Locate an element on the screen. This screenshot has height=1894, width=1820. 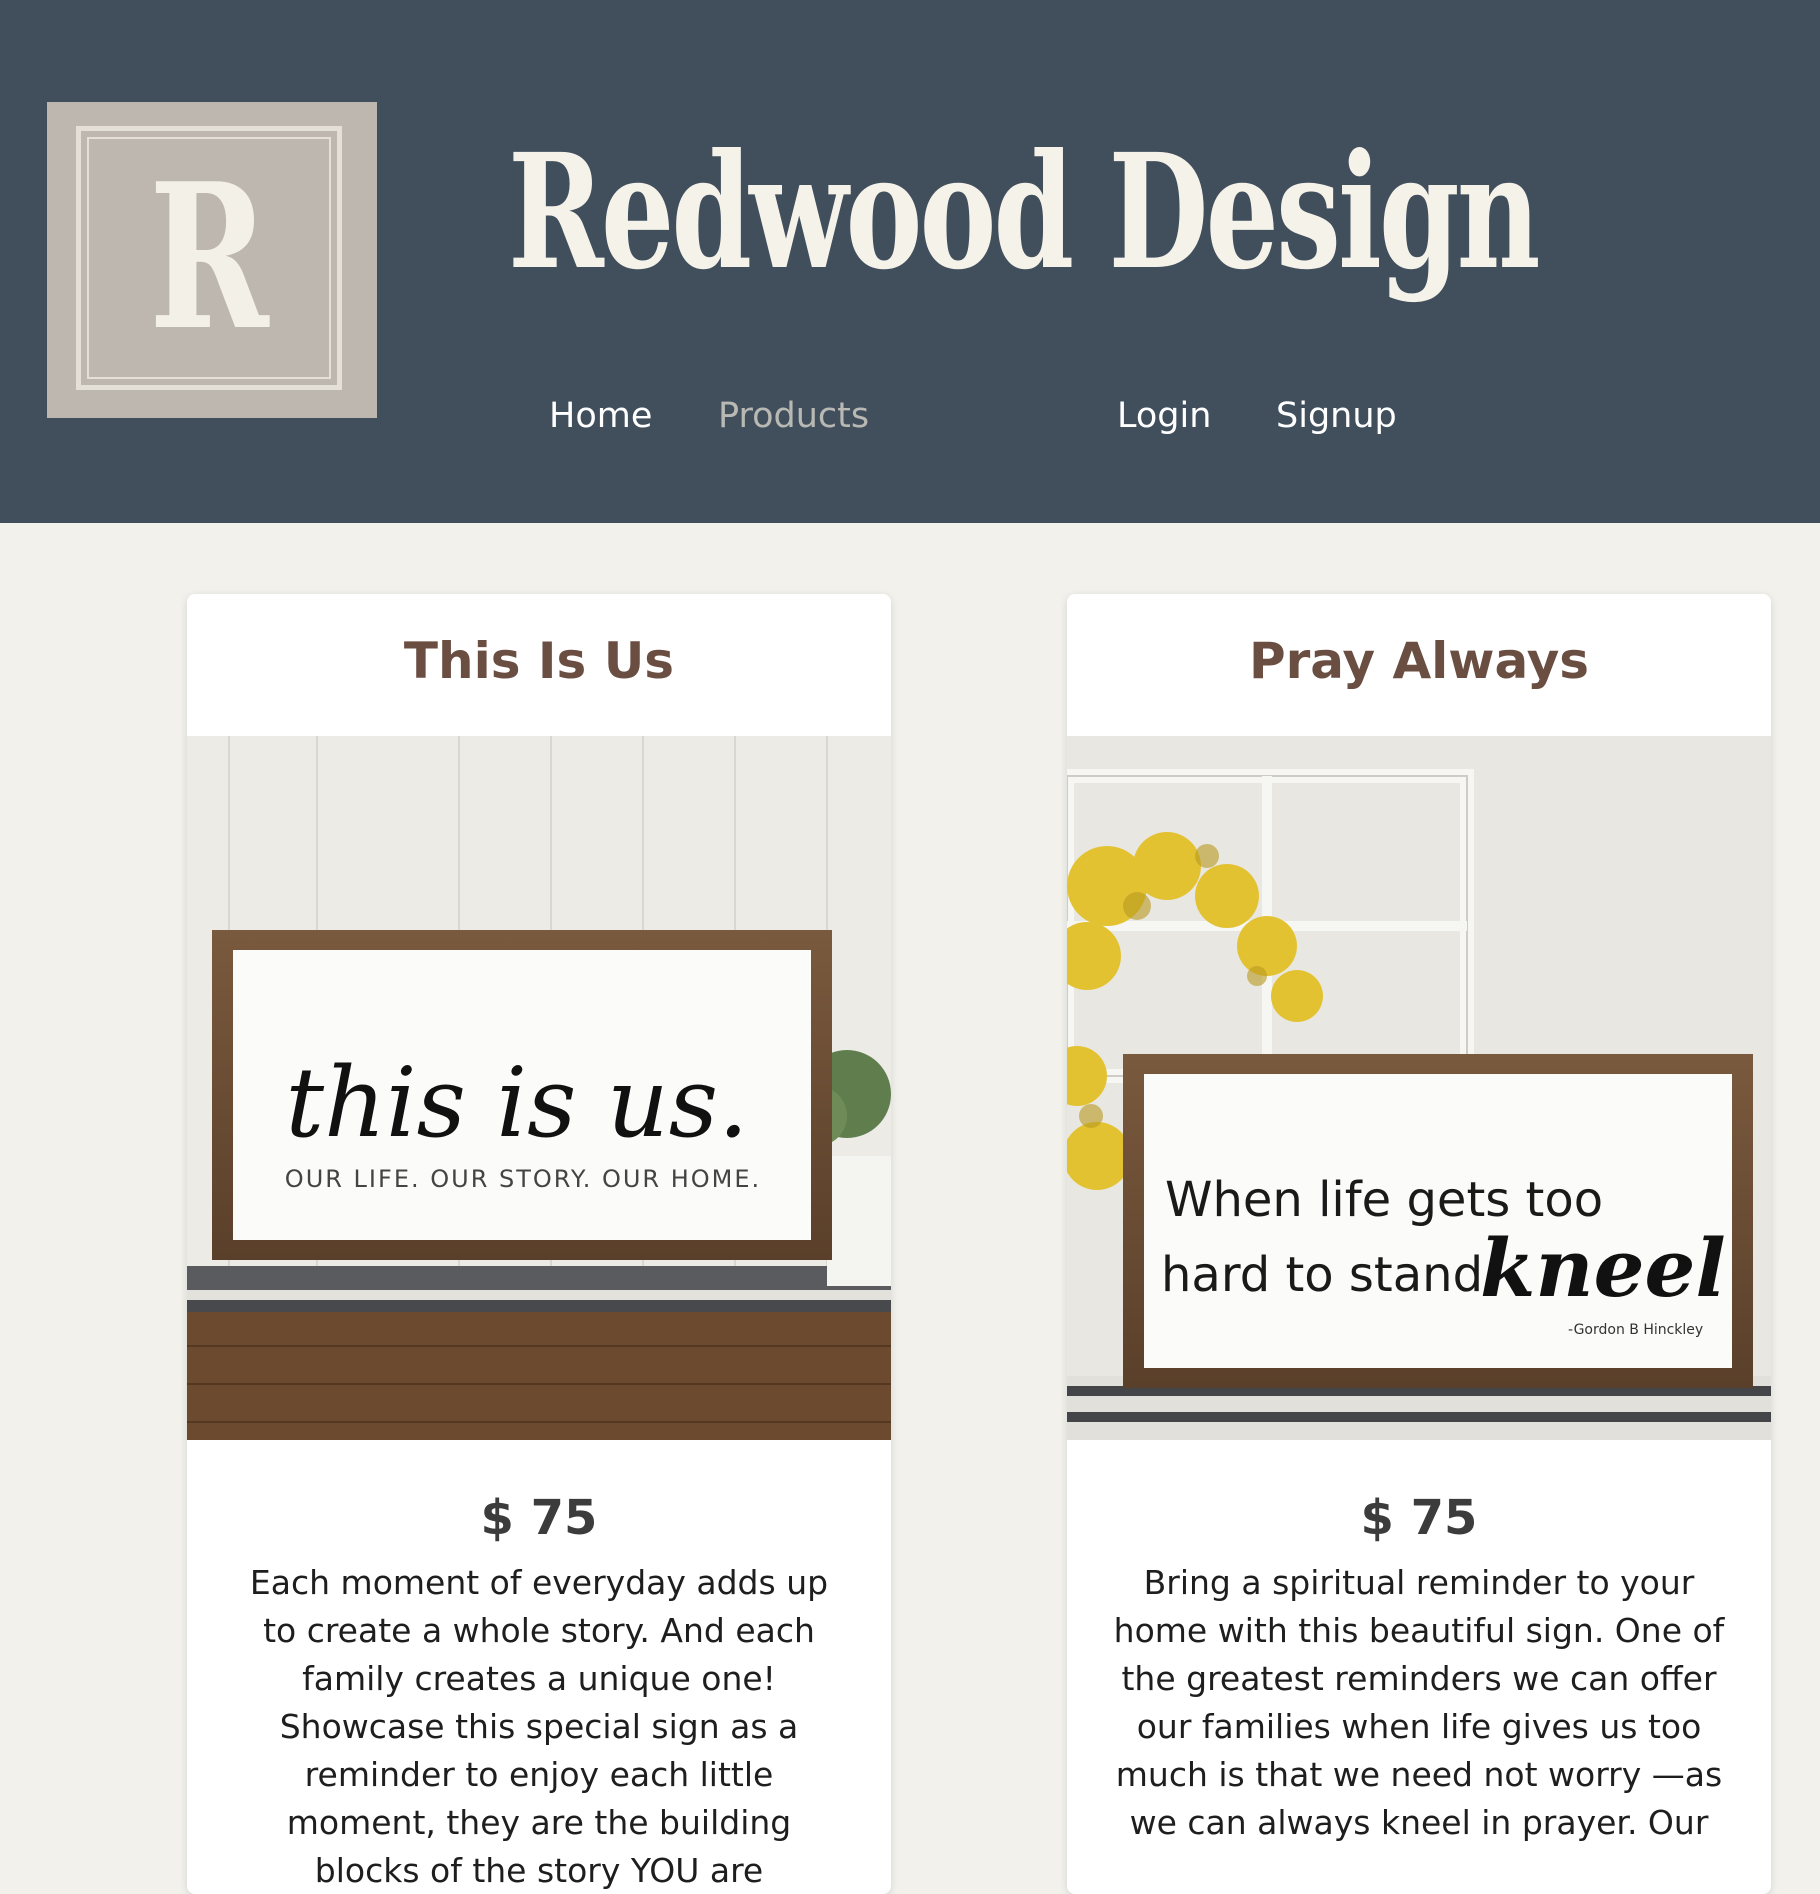
sign-text: this is us. is located at coordinates (517, 1103).